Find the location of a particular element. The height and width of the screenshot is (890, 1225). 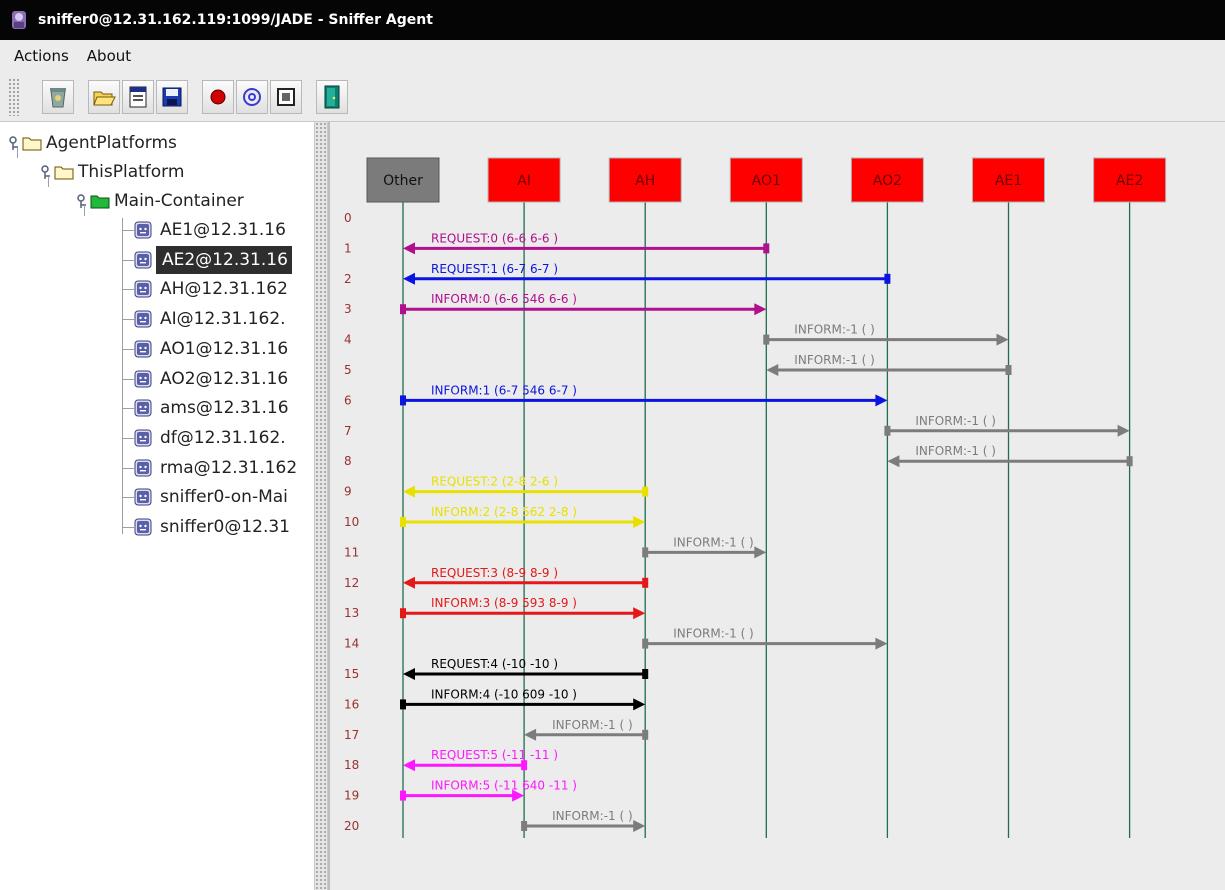

message-arrow: INFORM:1 (6-7 546 6-7 ) is located at coordinates (644, 395).